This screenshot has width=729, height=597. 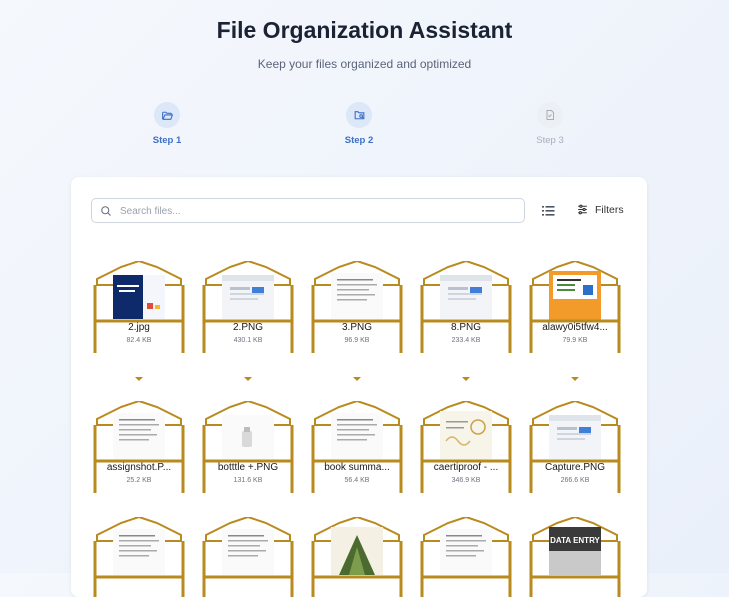 I want to click on step-3: Step 3, so click(x=550, y=124).